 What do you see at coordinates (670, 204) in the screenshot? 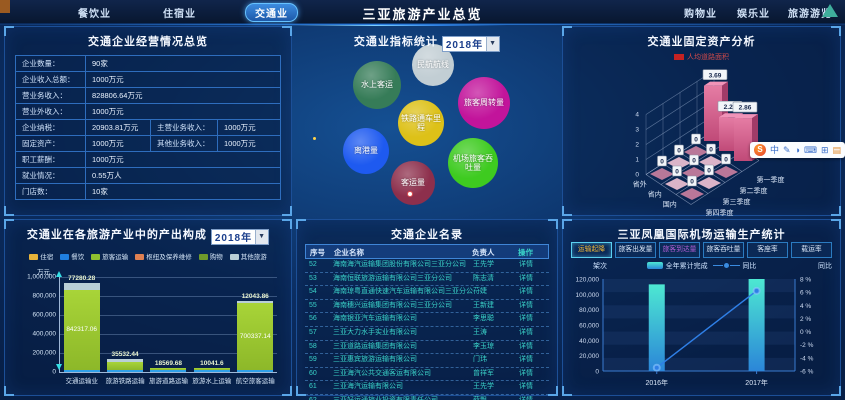
I see `svg-text: 国内` at bounding box center [670, 204].